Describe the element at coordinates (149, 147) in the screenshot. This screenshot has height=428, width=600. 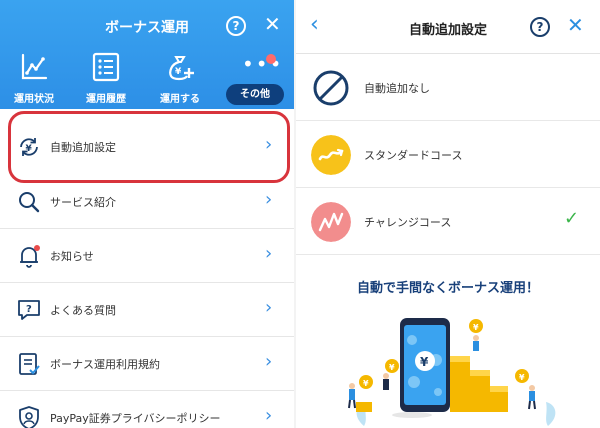
I see `highlight-frame` at that location.